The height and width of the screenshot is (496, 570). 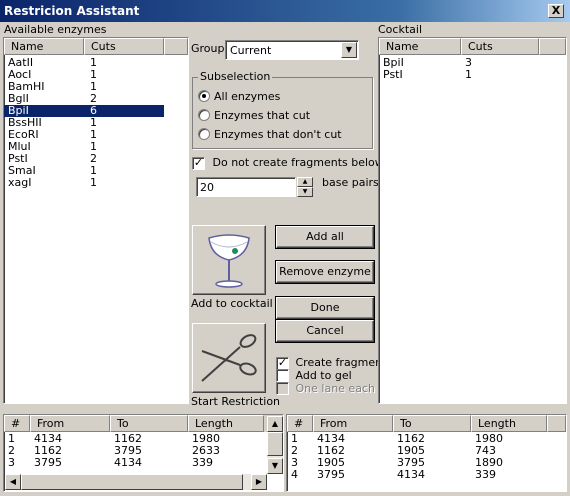 I want to click on enzyme-name: BpiI, so click(x=393, y=63).